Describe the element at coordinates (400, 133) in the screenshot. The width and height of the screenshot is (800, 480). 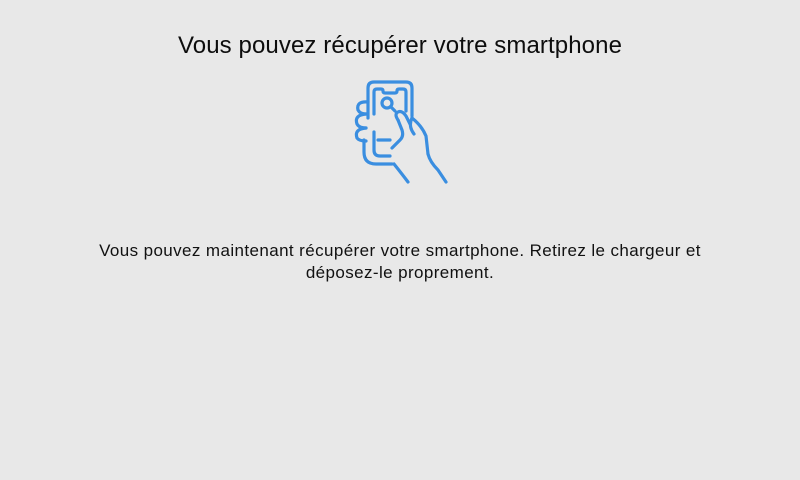
I see `hand-holding-smartphone-icon` at that location.